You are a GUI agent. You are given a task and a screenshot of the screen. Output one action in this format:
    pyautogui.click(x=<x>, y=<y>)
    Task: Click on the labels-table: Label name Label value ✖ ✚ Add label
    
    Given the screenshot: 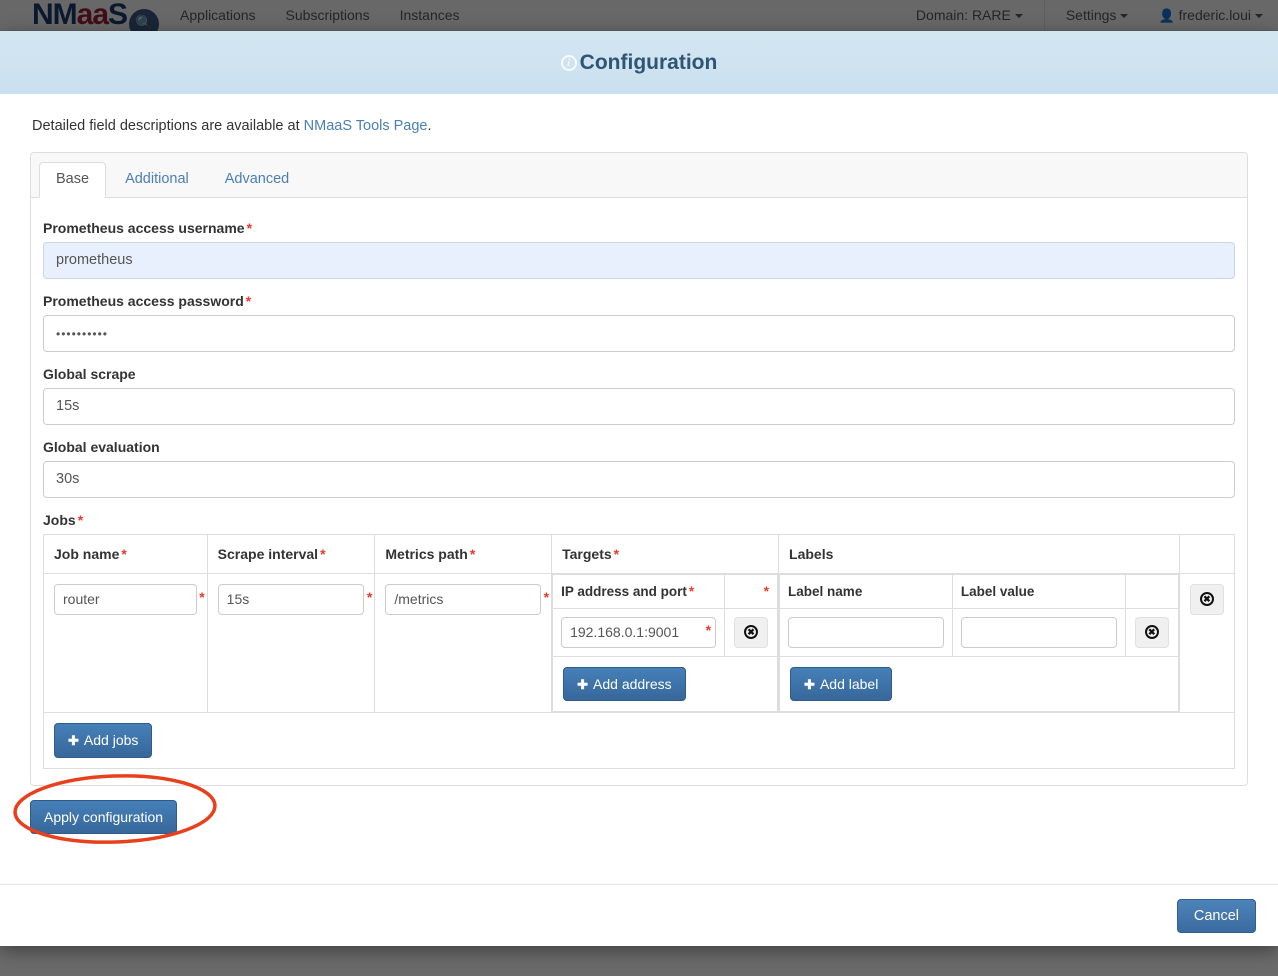 What is the action you would take?
    pyautogui.click(x=979, y=643)
    